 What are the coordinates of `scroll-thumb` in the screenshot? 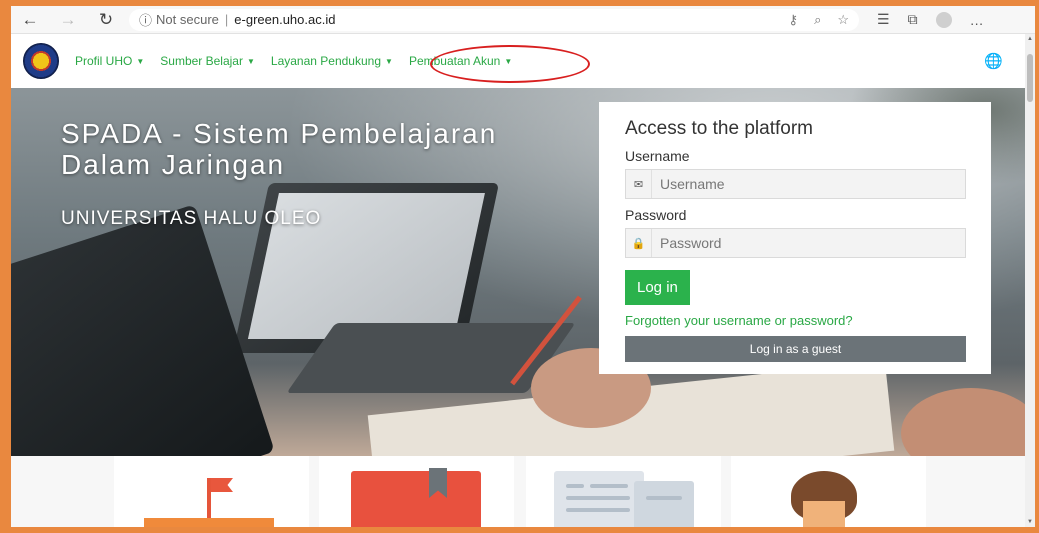 It's located at (1030, 78).